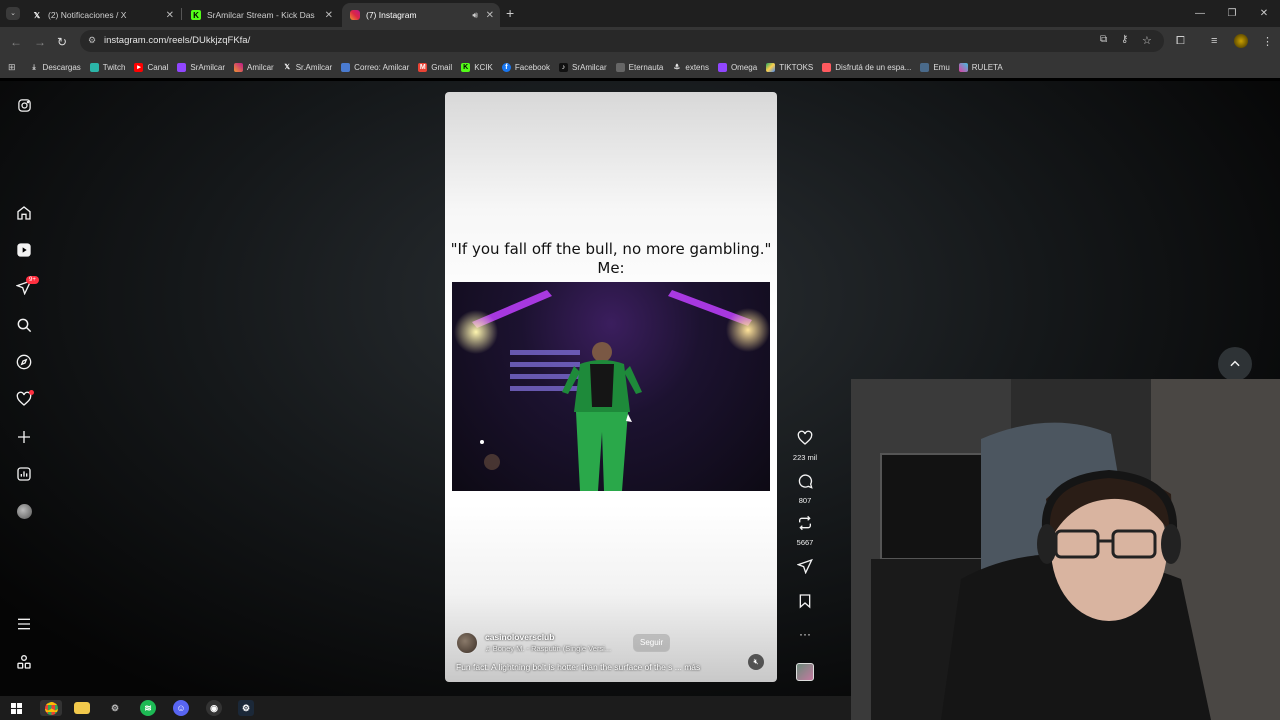  I want to click on bookmark-item: ⚓︎ extens, so click(690, 67).